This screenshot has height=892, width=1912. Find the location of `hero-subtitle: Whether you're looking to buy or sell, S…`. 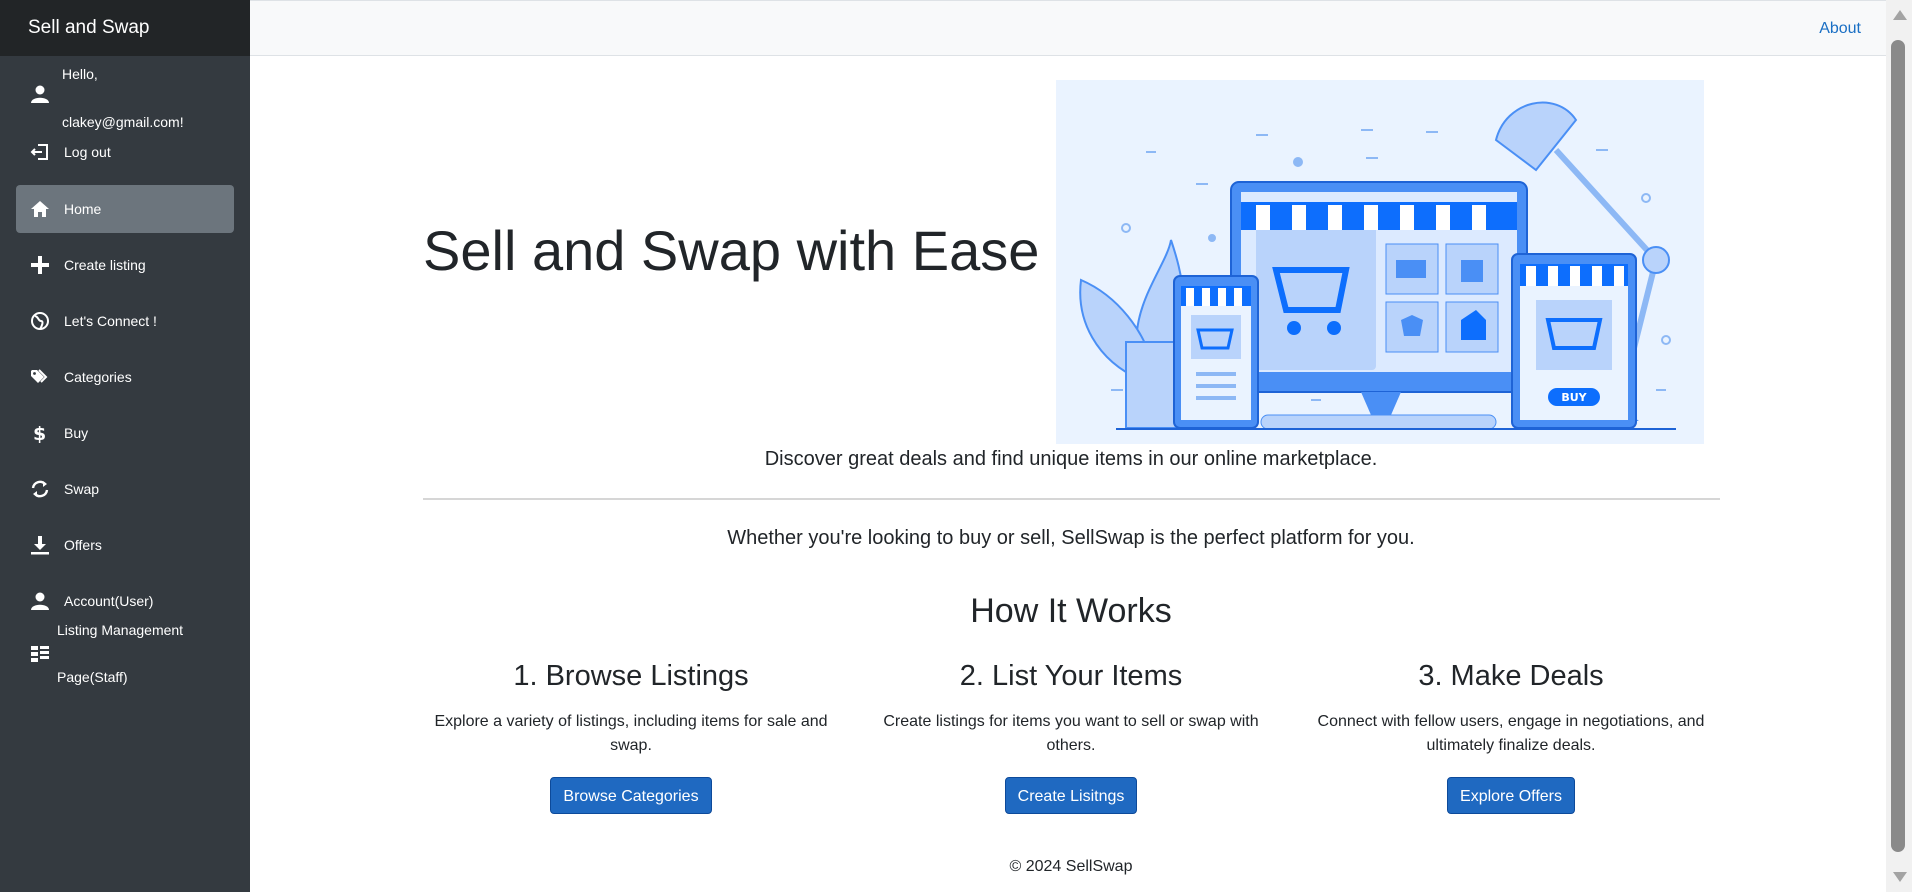

hero-subtitle: Whether you're looking to buy or sell, S… is located at coordinates (1071, 538).